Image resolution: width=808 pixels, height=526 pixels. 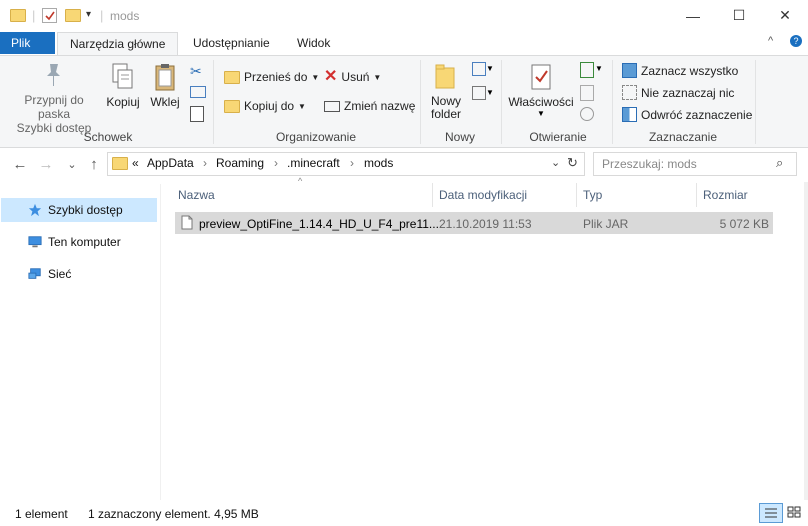 I want to click on refresh-icon: ↻, so click(x=572, y=163).